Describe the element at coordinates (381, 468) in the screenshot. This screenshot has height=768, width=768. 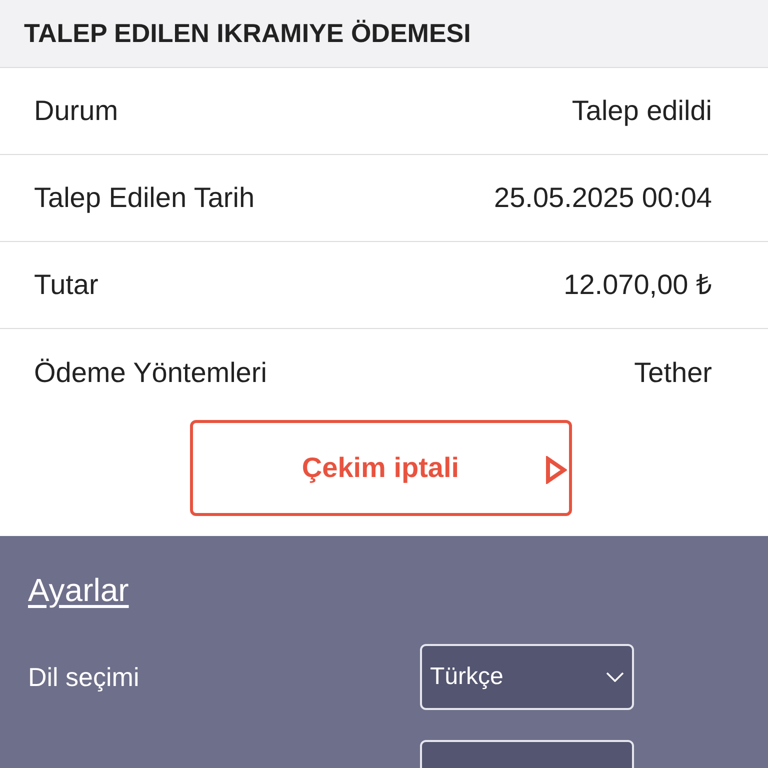
I see `cancel-withdrawal-button: Çekim iptali` at that location.